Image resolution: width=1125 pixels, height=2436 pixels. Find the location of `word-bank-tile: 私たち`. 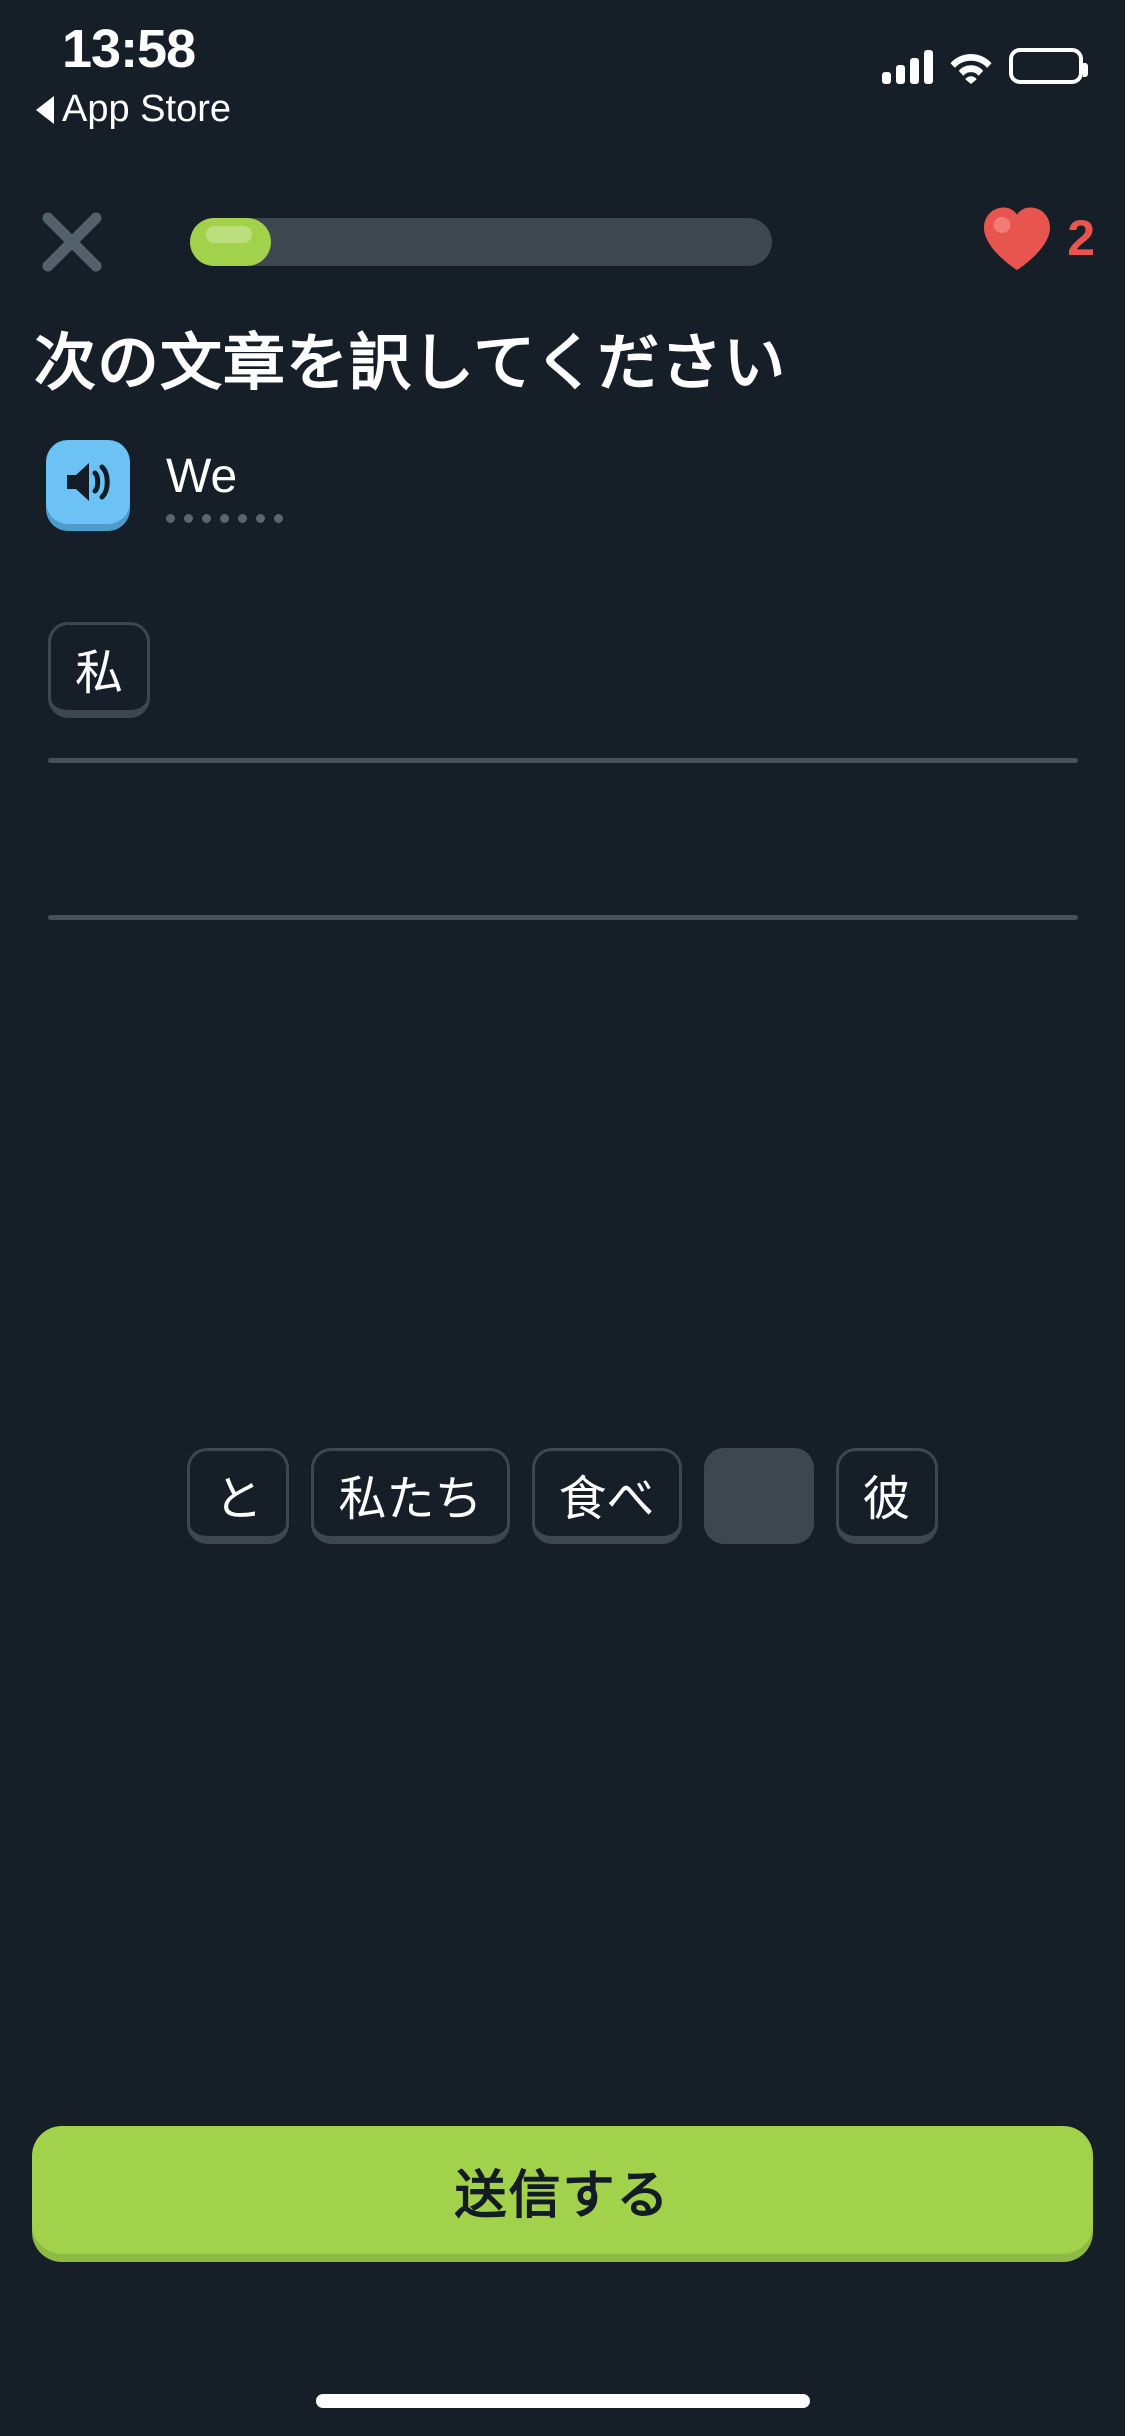

word-bank-tile: 私たち is located at coordinates (410, 1496).